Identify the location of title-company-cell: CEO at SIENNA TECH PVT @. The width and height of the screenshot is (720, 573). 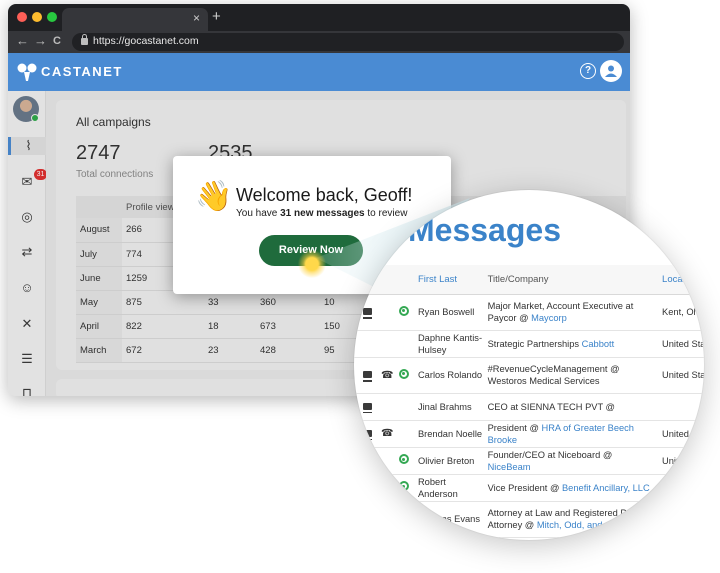
(572, 407).